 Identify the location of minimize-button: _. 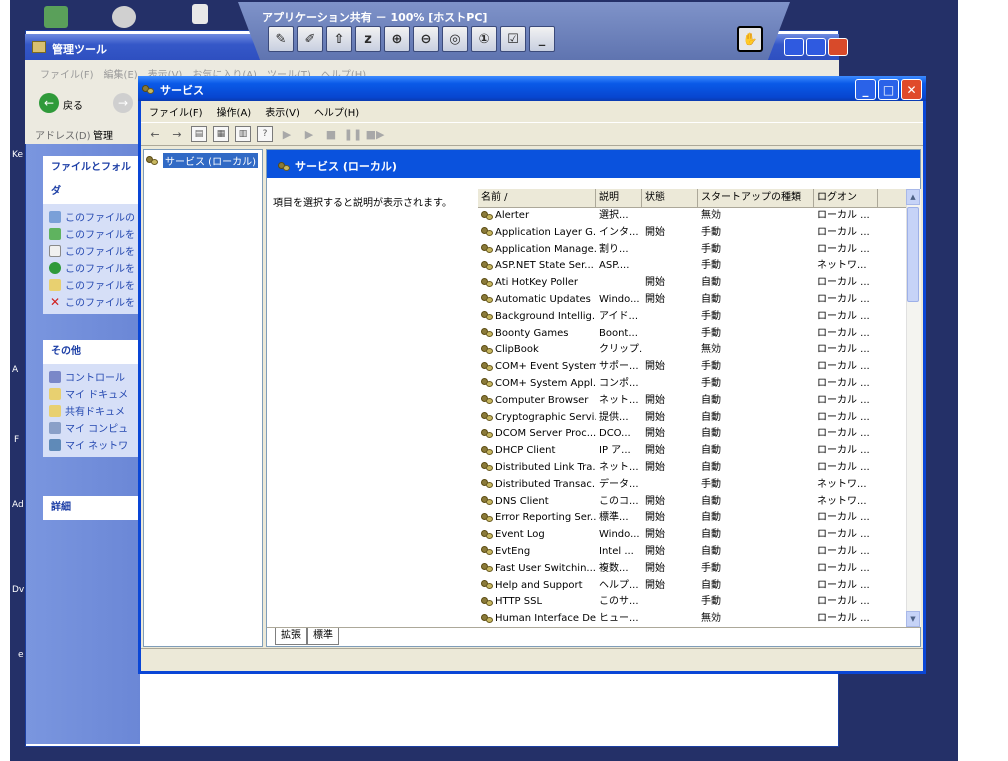
(865, 89).